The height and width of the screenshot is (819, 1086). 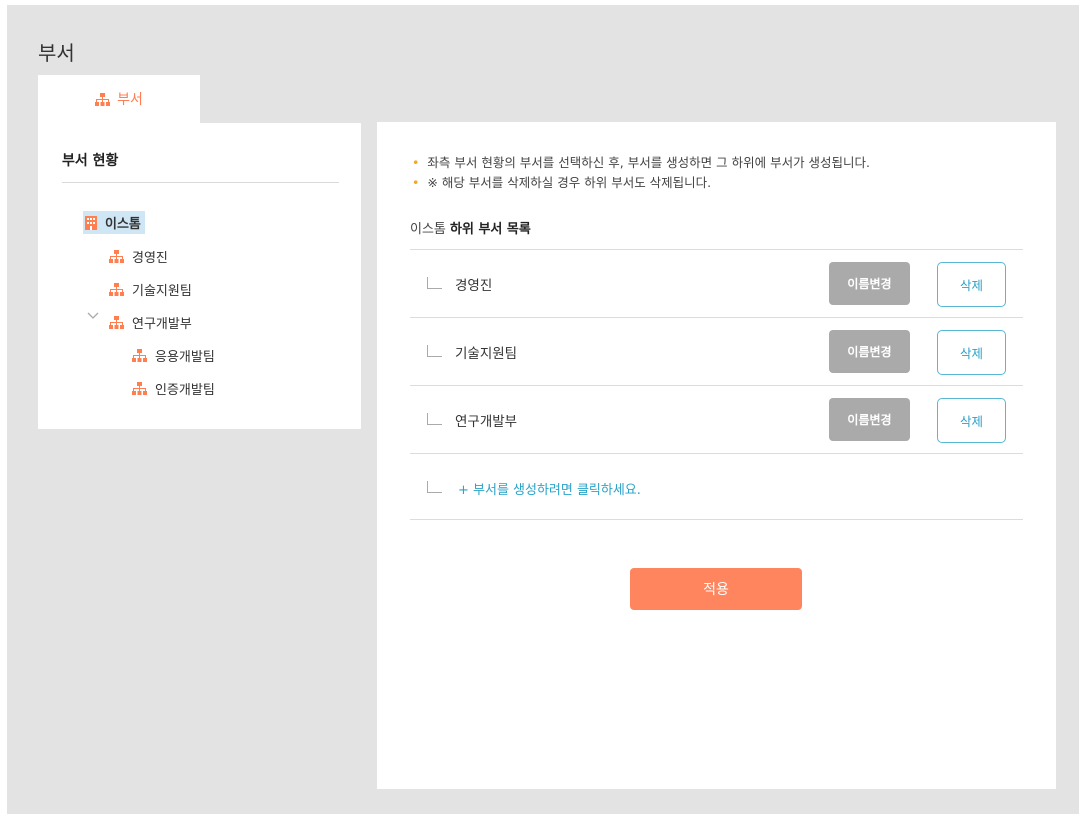 I want to click on list-item: 기술지원팀 이름변경 삭제, so click(x=716, y=351).